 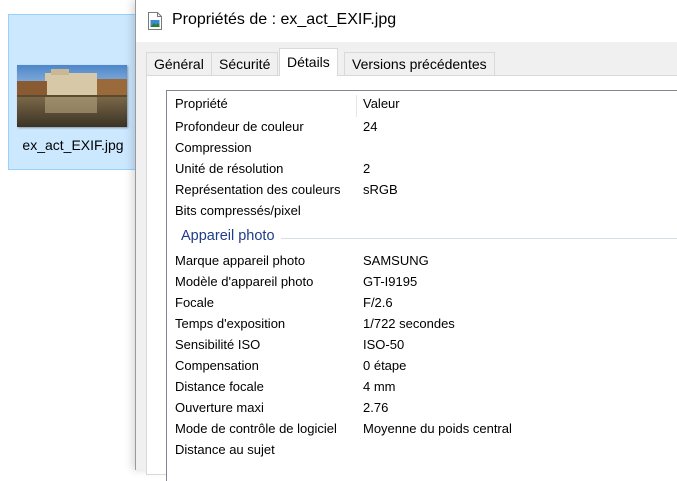 I want to click on list-item: Compensation 0 étape, so click(x=422, y=365).